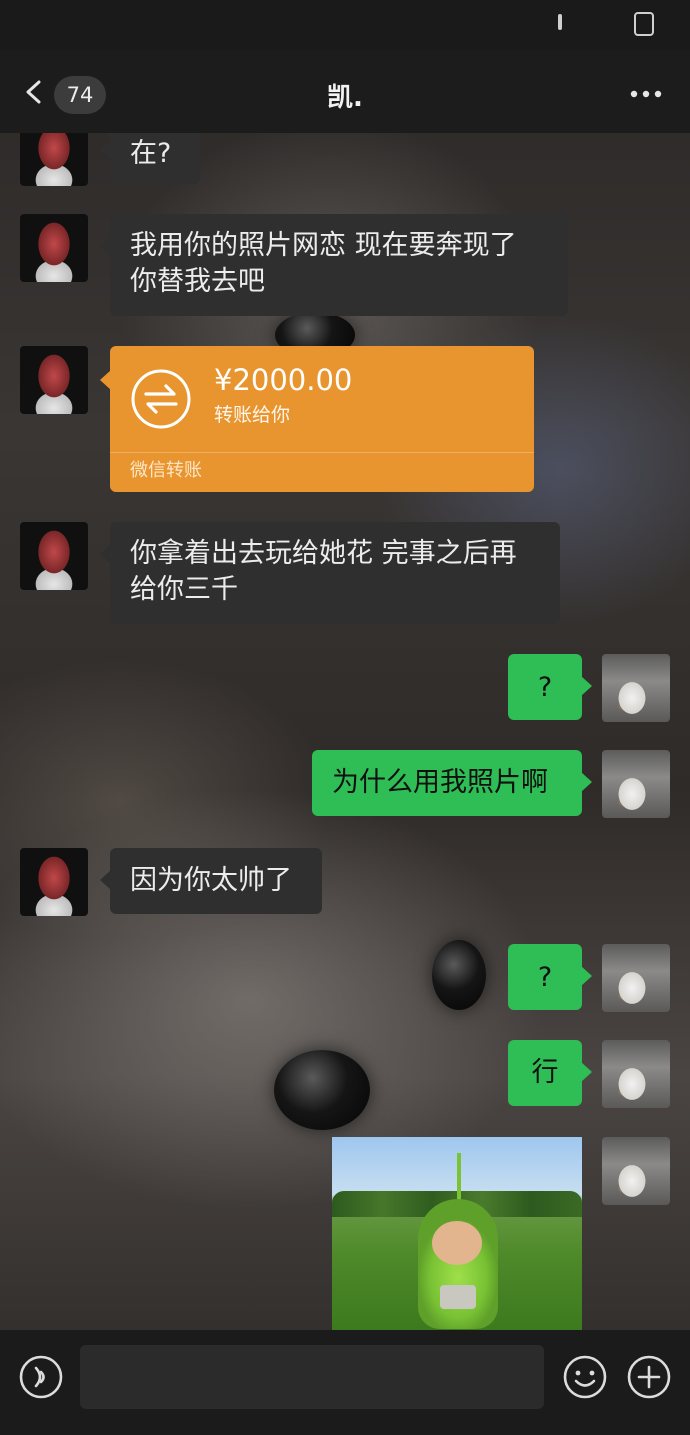 This screenshot has width=690, height=1435. What do you see at coordinates (166, 470) in the screenshot?
I see `transfer-footer: 微信转账` at bounding box center [166, 470].